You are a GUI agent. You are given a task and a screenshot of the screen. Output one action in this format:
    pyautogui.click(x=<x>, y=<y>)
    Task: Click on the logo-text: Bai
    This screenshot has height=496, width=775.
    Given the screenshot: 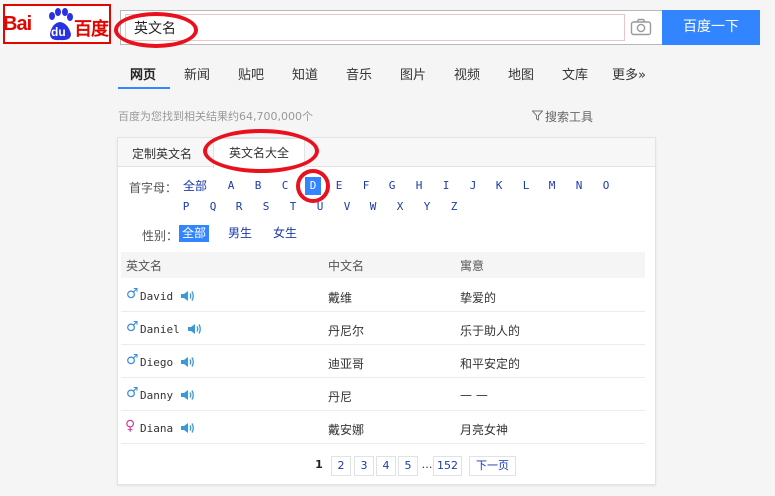 What is the action you would take?
    pyautogui.click(x=17, y=24)
    